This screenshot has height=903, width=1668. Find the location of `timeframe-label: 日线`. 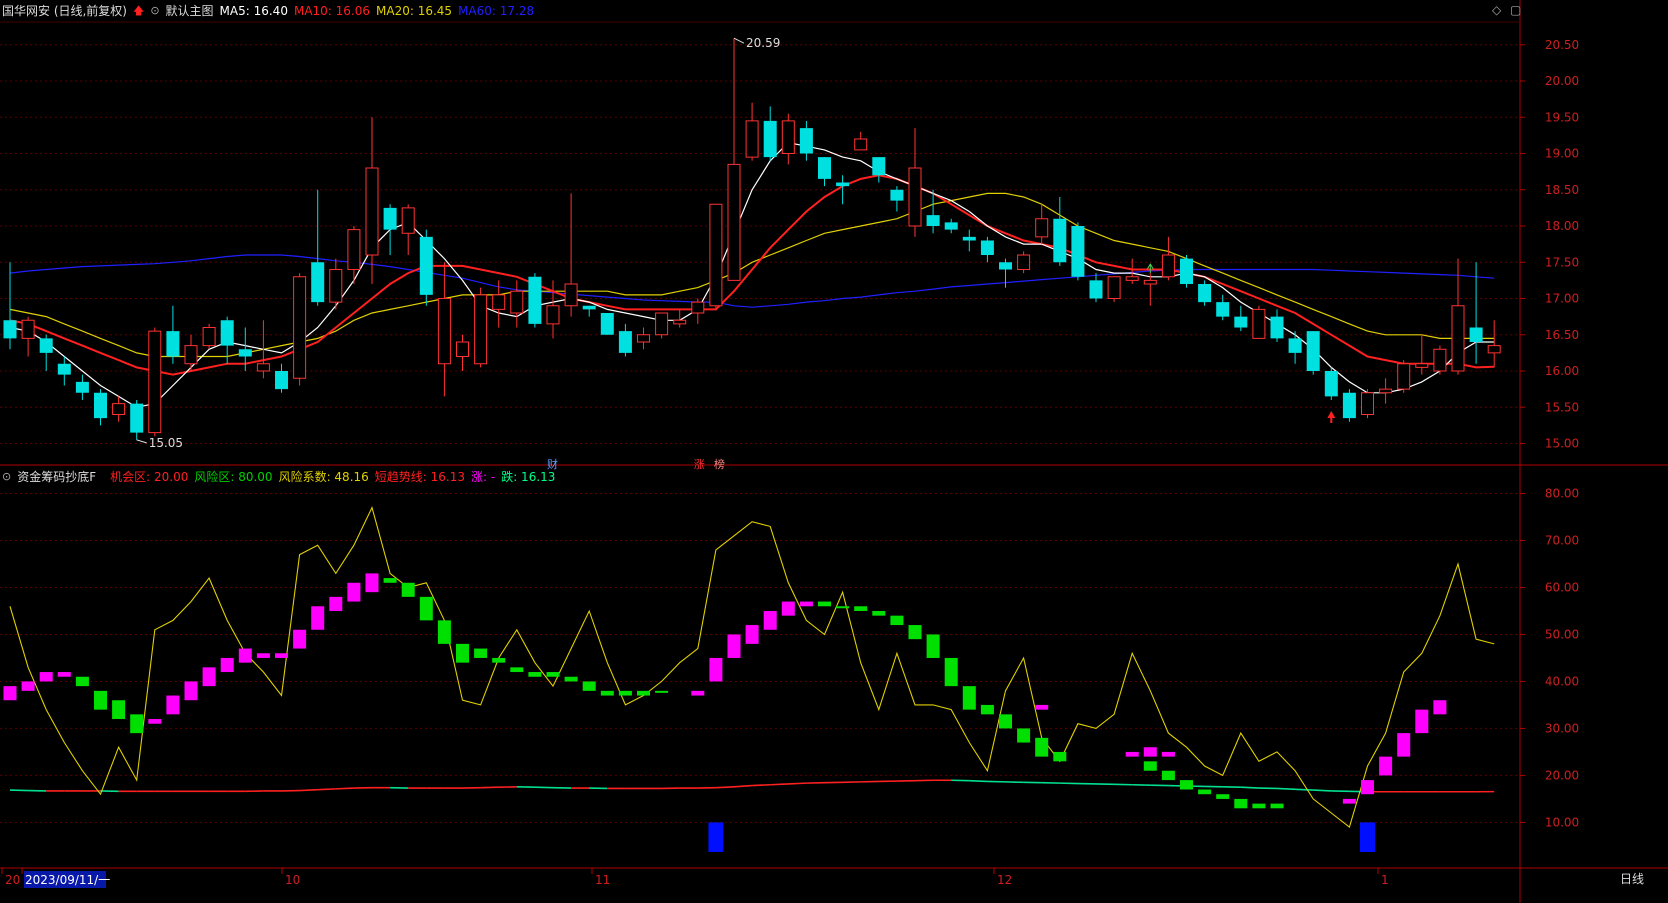

timeframe-label: 日线 is located at coordinates (1632, 879).